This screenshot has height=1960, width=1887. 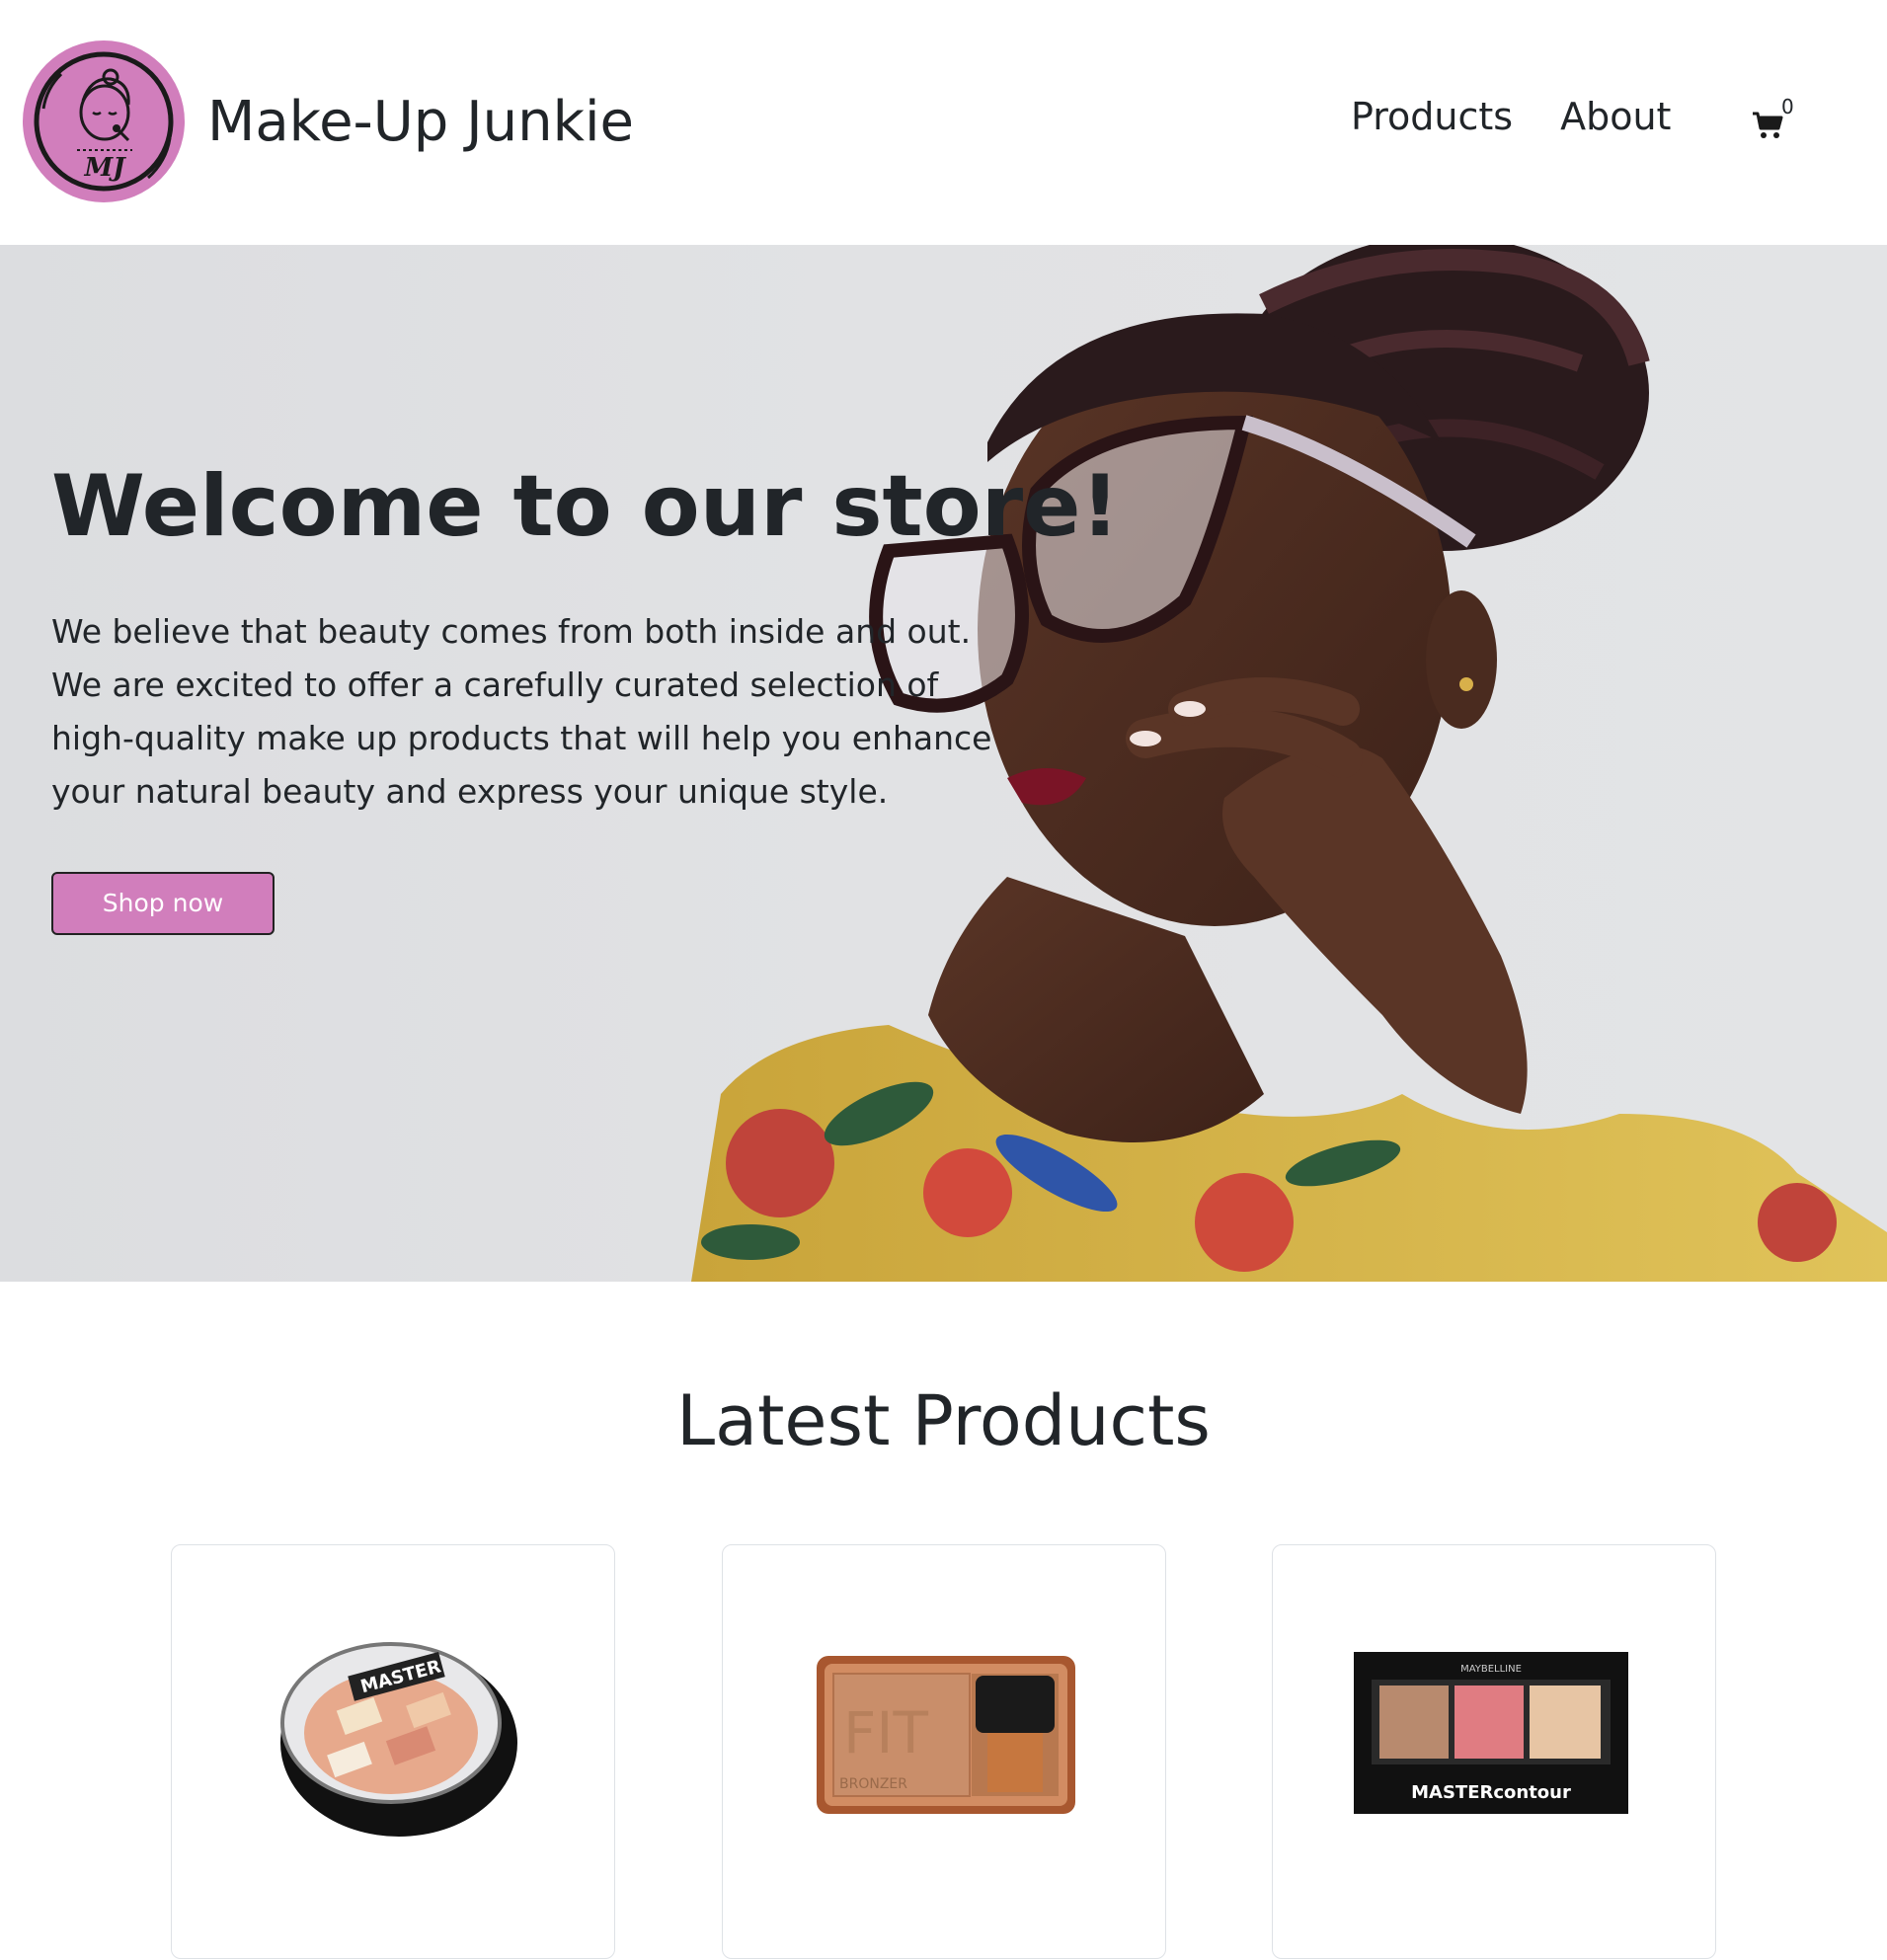 I want to click on shopping-cart-icon, so click(x=1768, y=125).